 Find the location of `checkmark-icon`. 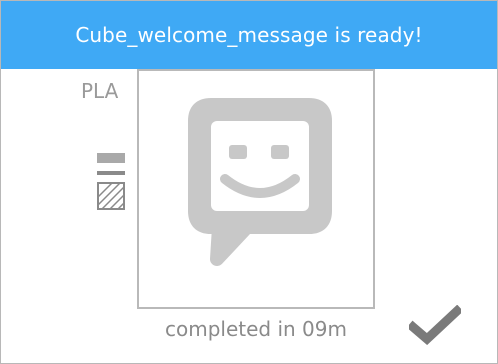

checkmark-icon is located at coordinates (435, 325).